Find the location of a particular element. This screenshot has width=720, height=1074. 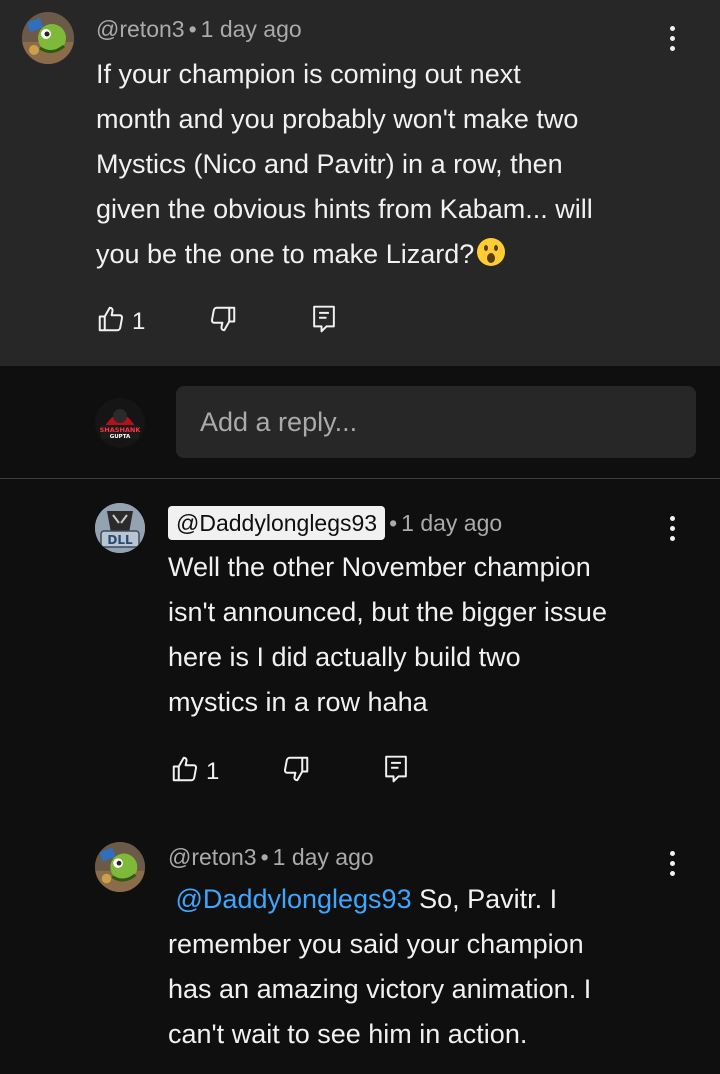

reply-line: has an amazing victory animation. I is located at coordinates (380, 989).